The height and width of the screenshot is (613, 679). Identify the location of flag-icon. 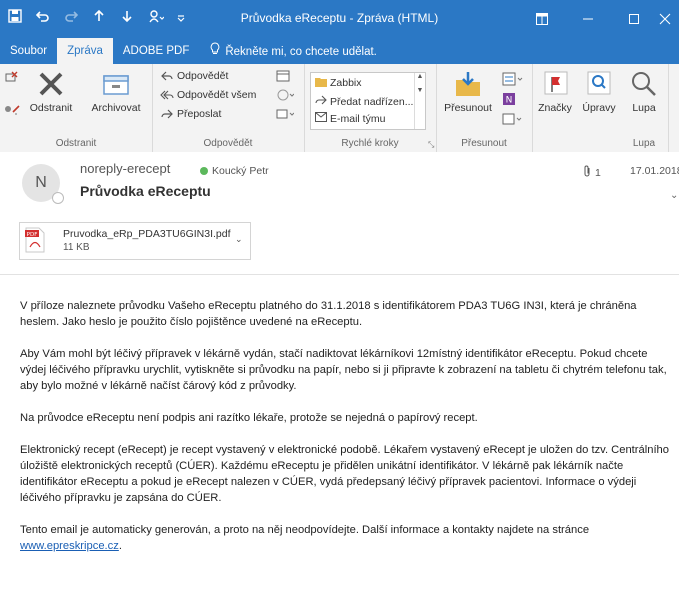
(555, 84).